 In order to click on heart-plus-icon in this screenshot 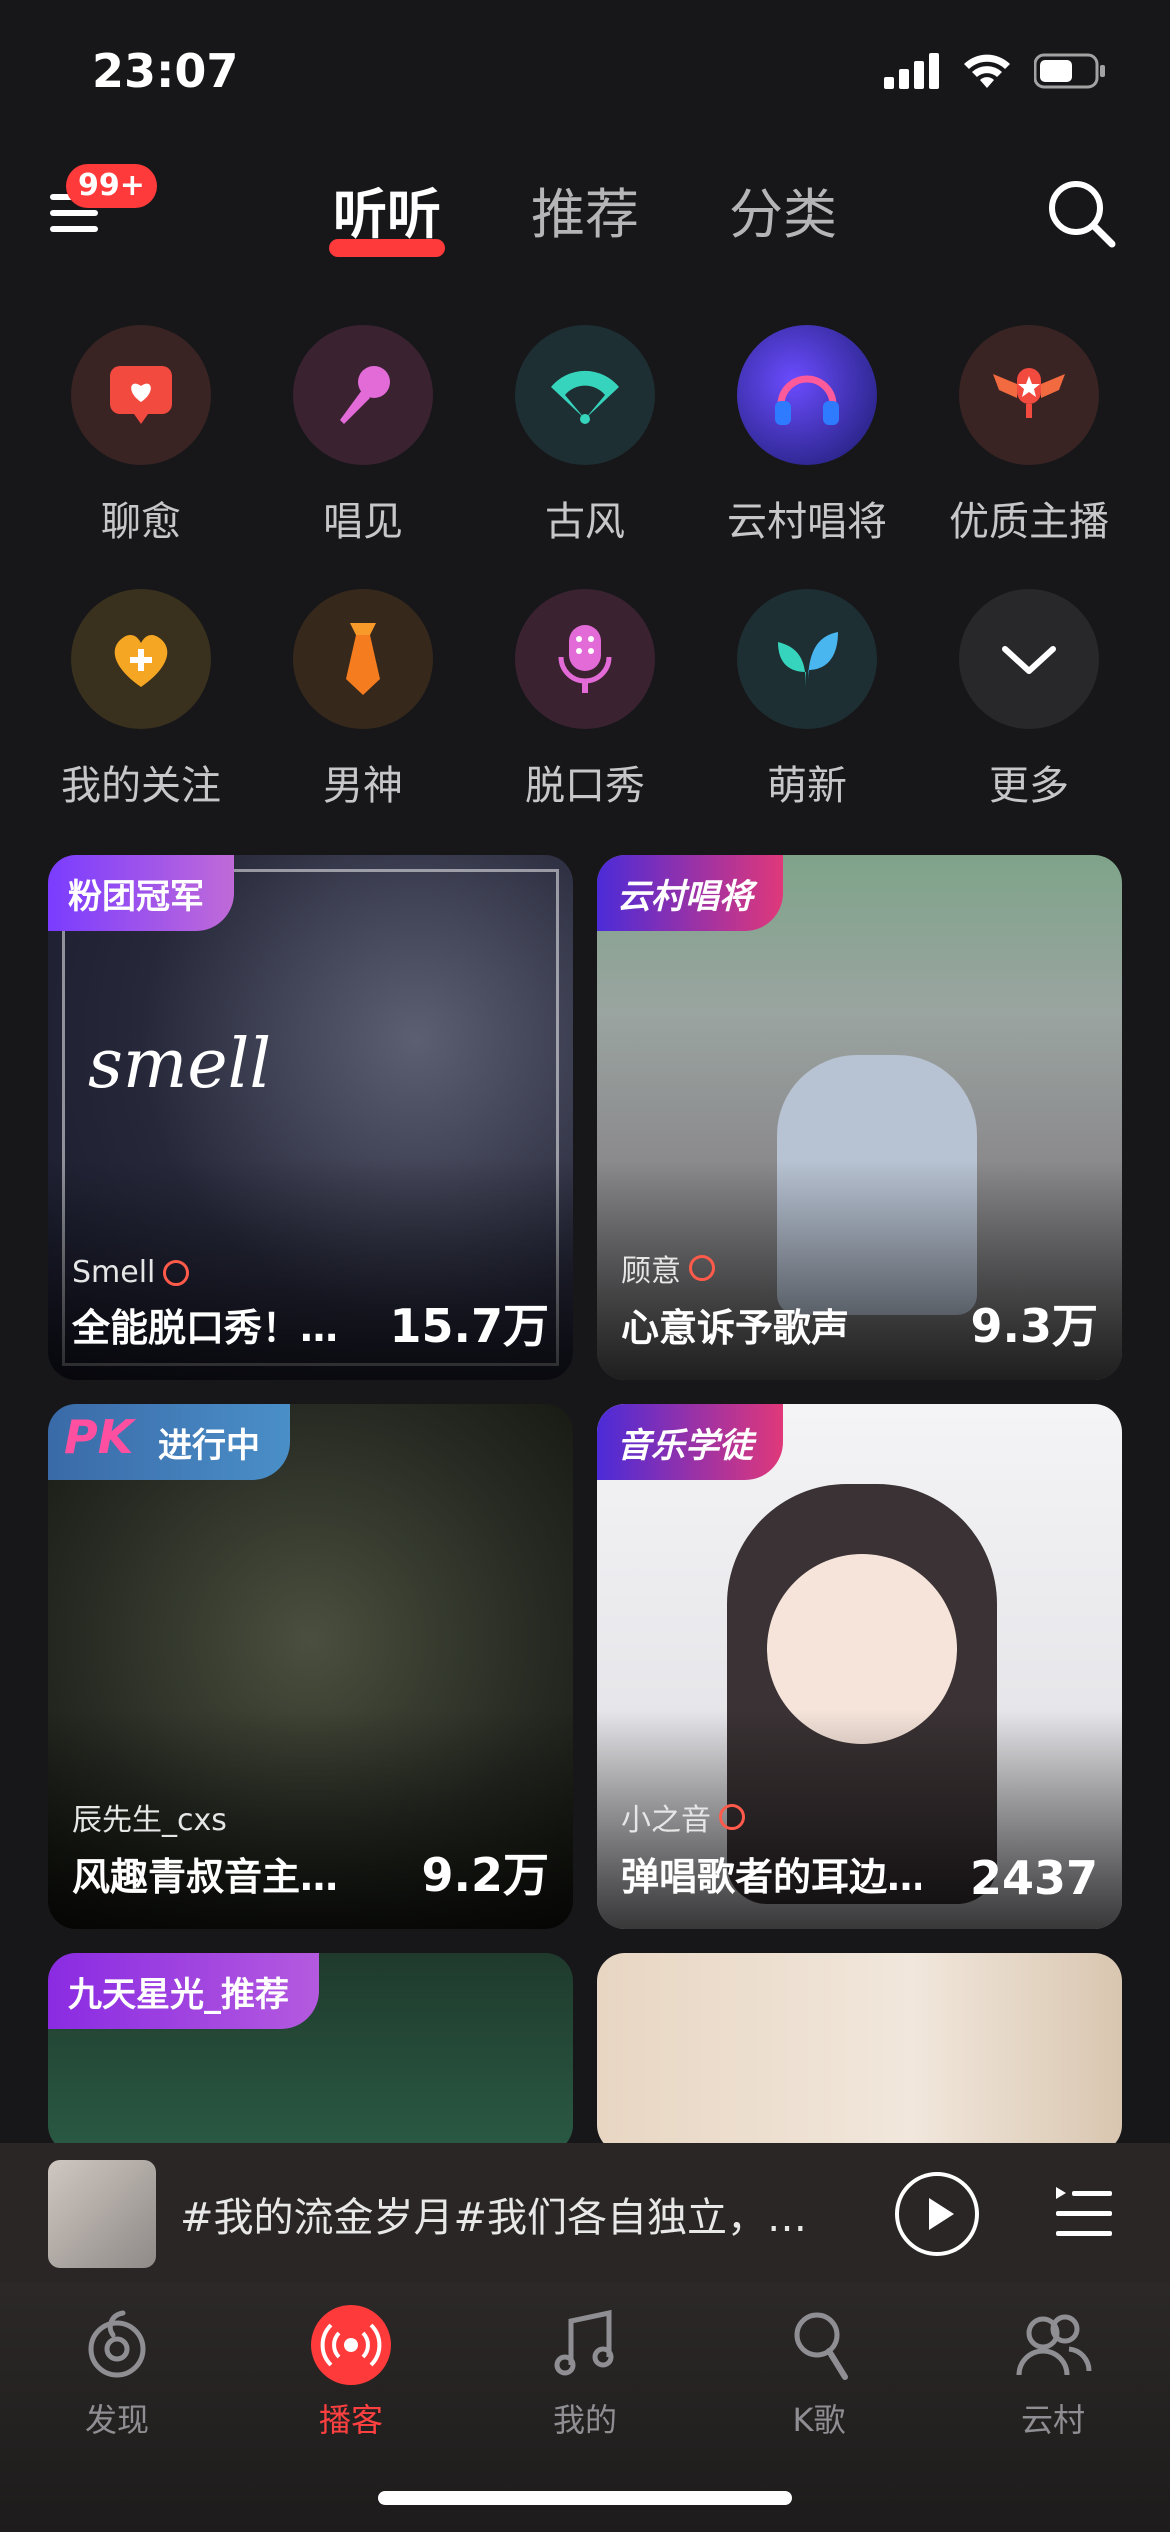, I will do `click(141, 660)`.